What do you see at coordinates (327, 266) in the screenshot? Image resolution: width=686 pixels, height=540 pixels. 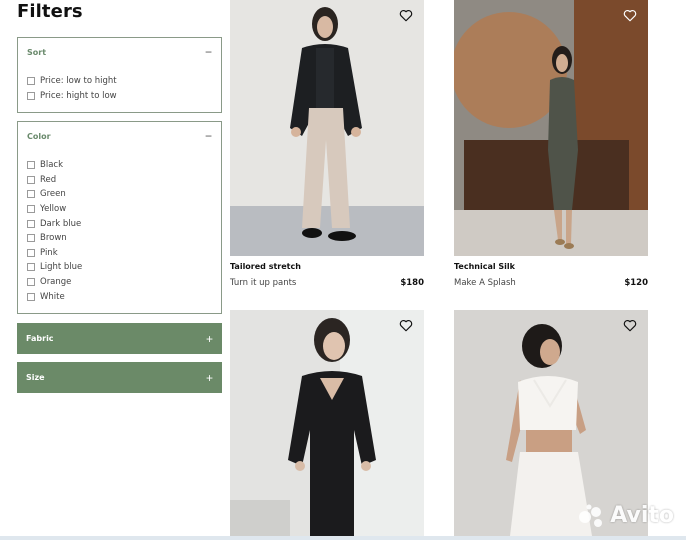 I see `product-name: Tailored stretch` at bounding box center [327, 266].